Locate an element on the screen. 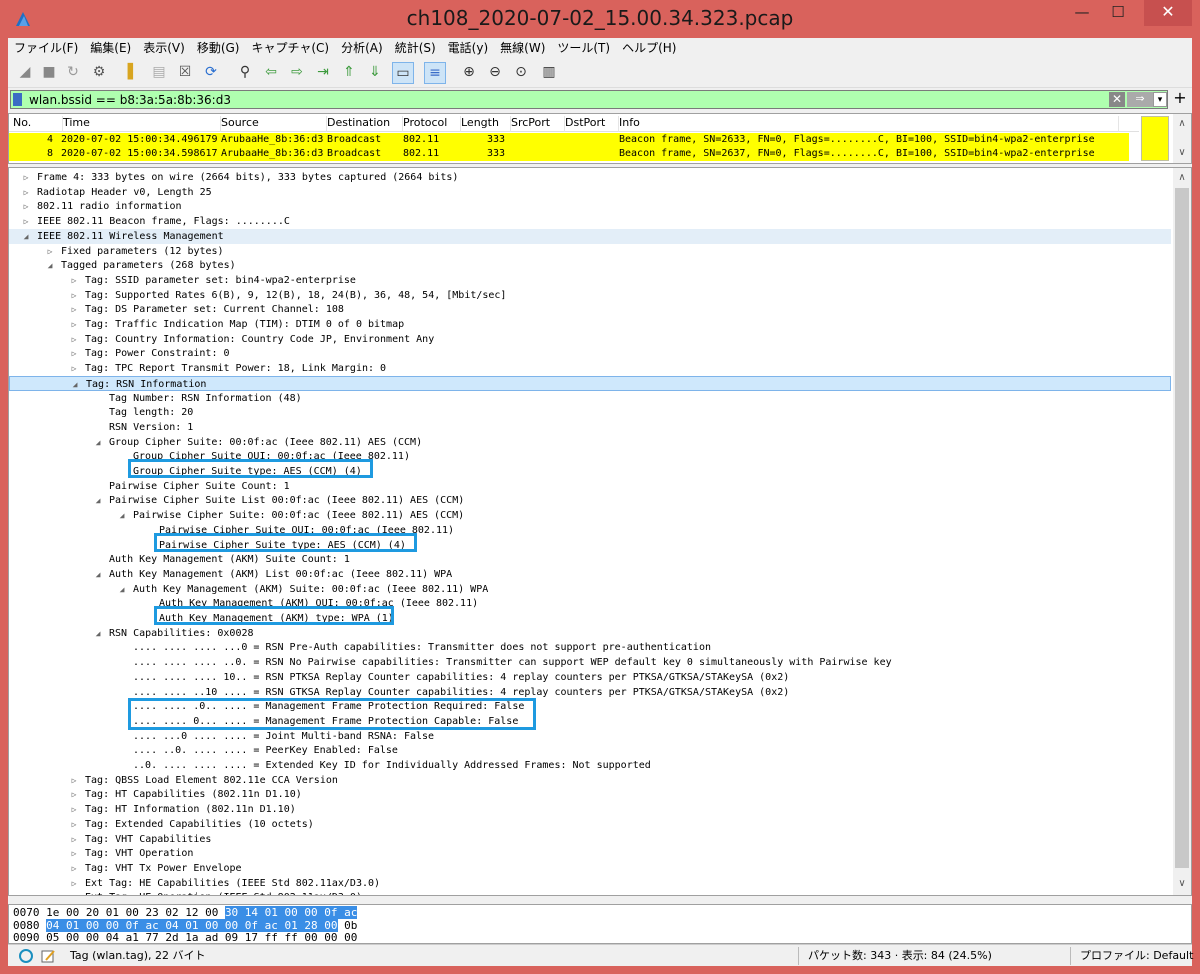 The image size is (1200, 974). detail-tree-item: Tag Number: RSN Information (48) is located at coordinates (590, 398).